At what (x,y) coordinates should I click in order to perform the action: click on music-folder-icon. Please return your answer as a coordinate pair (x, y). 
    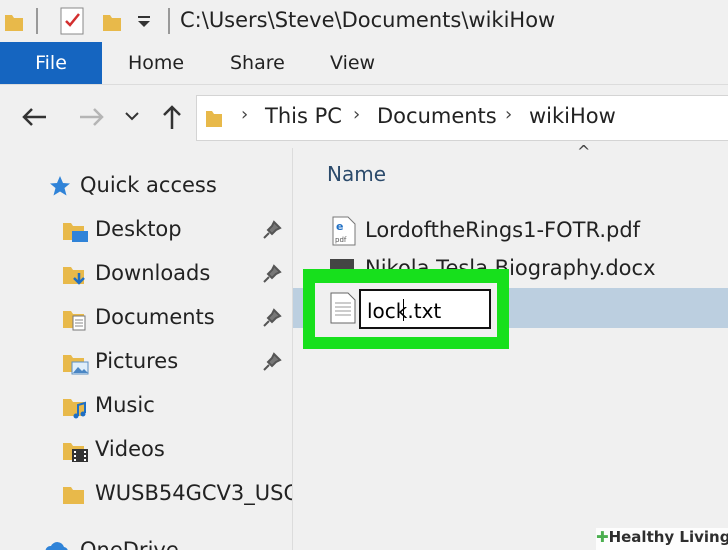
    Looking at the image, I should click on (74, 409).